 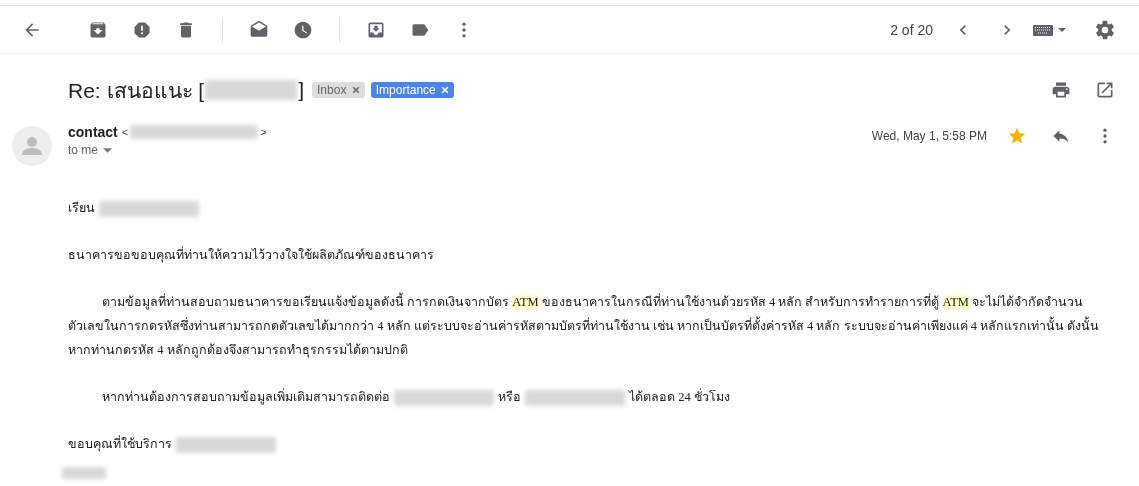 I want to click on body-paragraph: ขอบคุณที่ใช้บริการ, so click(x=591, y=444).